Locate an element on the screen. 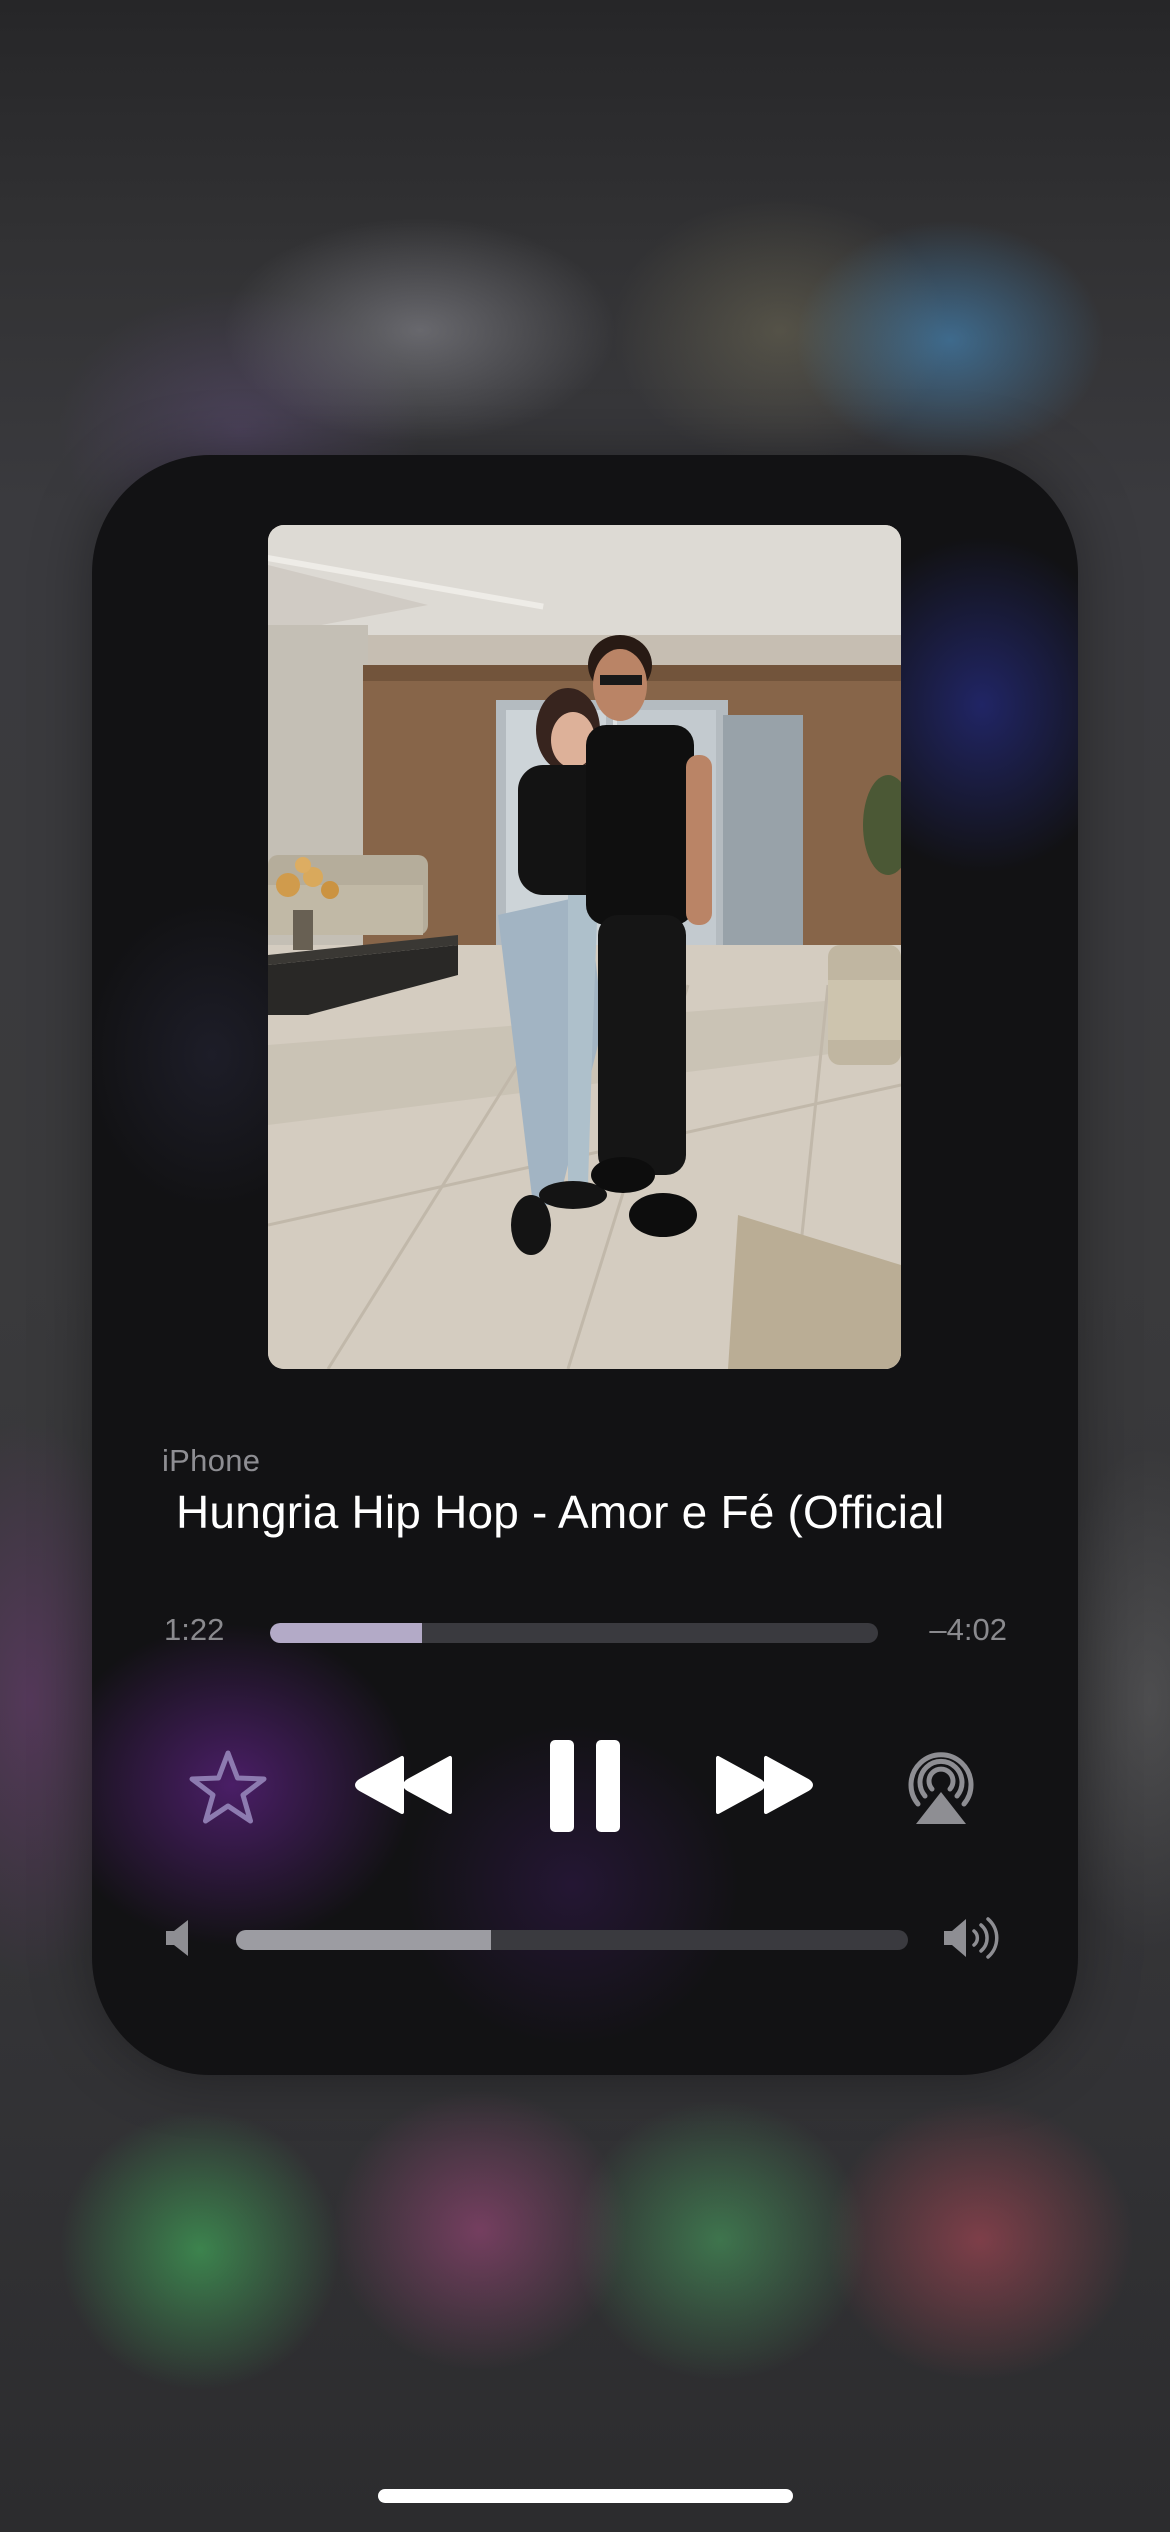 The height and width of the screenshot is (2532, 1170). track-title-container: Hungria Hip Hop - Amor e Fé (Official is located at coordinates (596, 1512).